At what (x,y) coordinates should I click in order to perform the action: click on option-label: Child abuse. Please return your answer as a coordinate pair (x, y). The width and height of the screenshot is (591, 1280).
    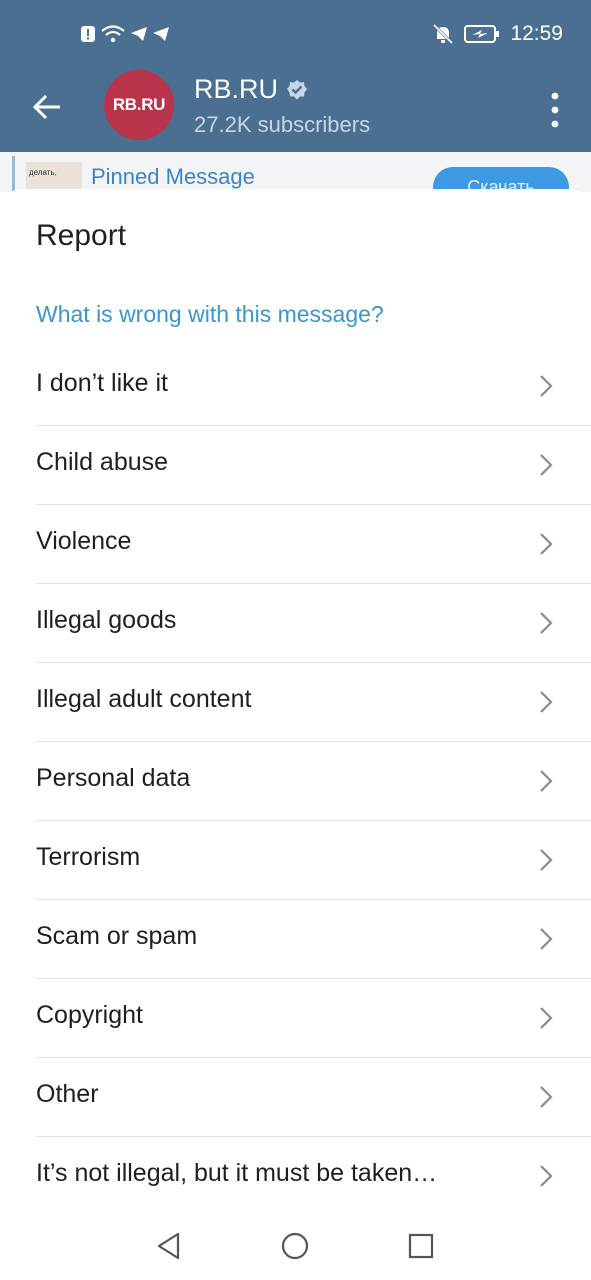
    Looking at the image, I should click on (102, 462).